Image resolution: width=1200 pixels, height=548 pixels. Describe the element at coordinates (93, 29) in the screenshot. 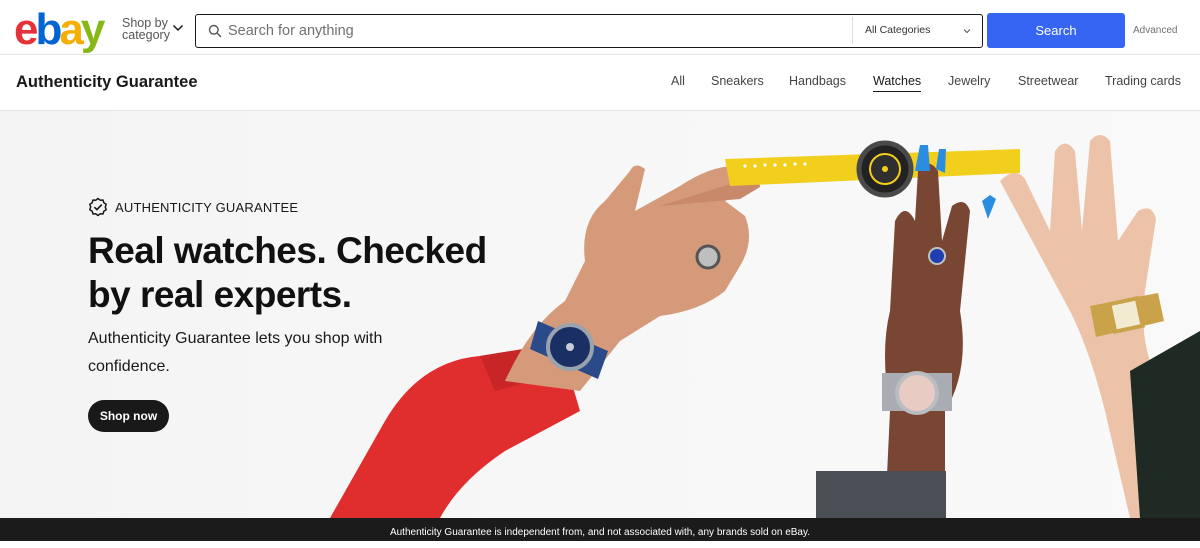

I see `logo-letter-y: y` at that location.